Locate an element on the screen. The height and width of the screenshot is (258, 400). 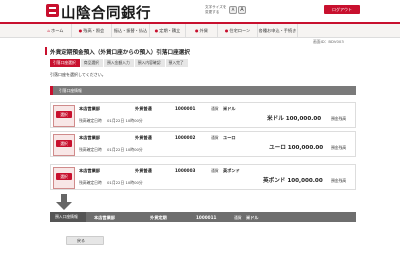
balance-amount: 米ドル 100,000.00 is located at coordinates (294, 119).